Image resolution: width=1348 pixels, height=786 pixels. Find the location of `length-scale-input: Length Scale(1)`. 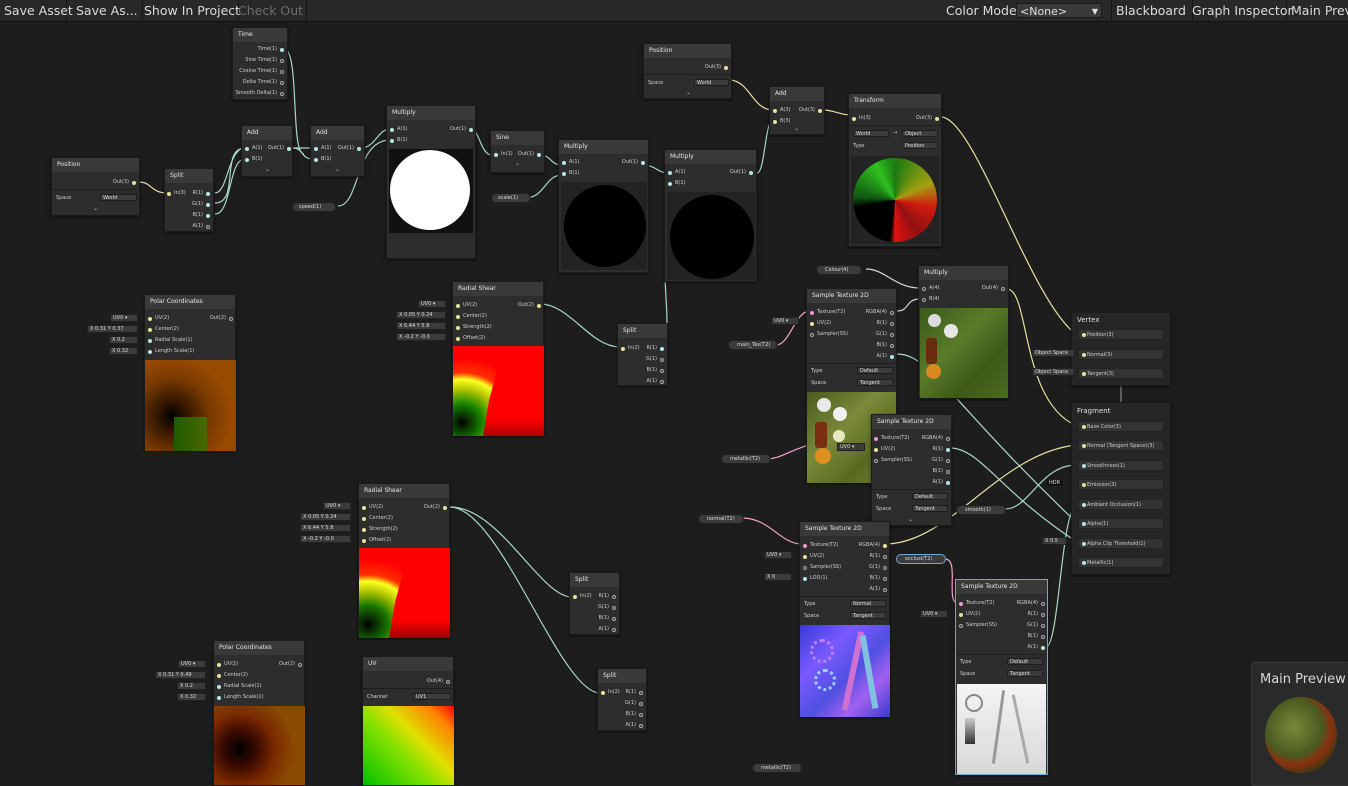

length-scale-input: Length Scale(1) is located at coordinates (240, 697).